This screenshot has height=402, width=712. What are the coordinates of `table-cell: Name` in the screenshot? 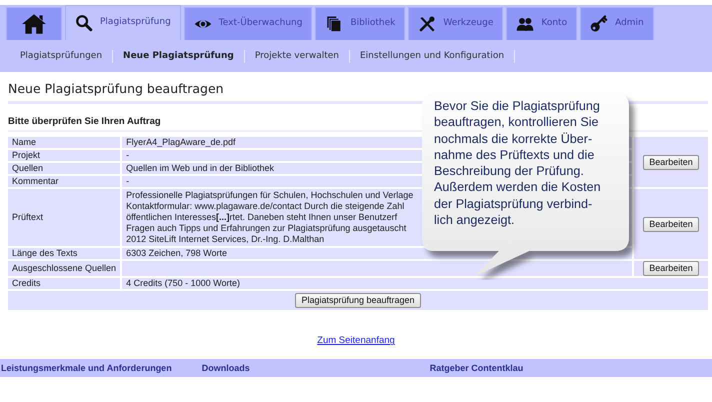 It's located at (64, 142).